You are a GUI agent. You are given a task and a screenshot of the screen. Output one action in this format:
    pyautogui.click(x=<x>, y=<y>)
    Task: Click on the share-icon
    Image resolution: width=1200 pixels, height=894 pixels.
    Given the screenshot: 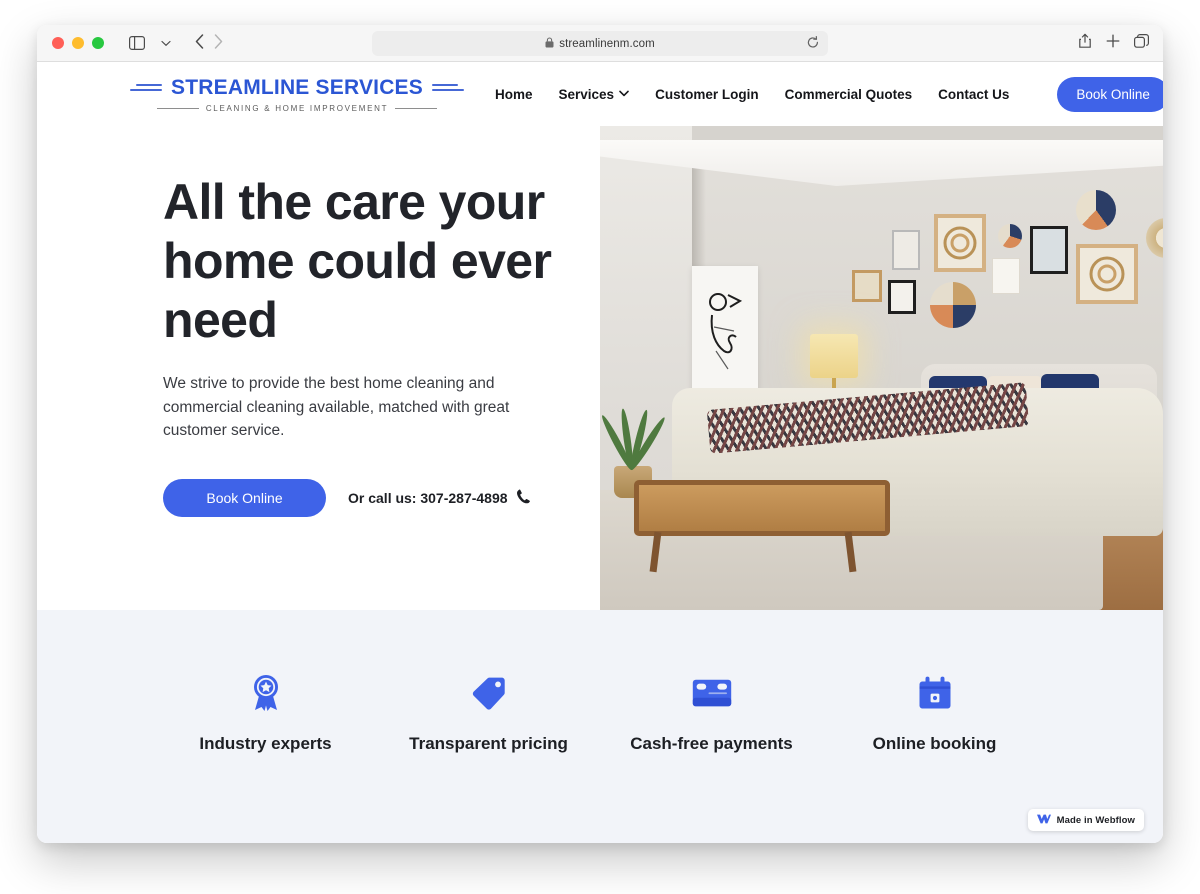 What is the action you would take?
    pyautogui.click(x=1085, y=43)
    